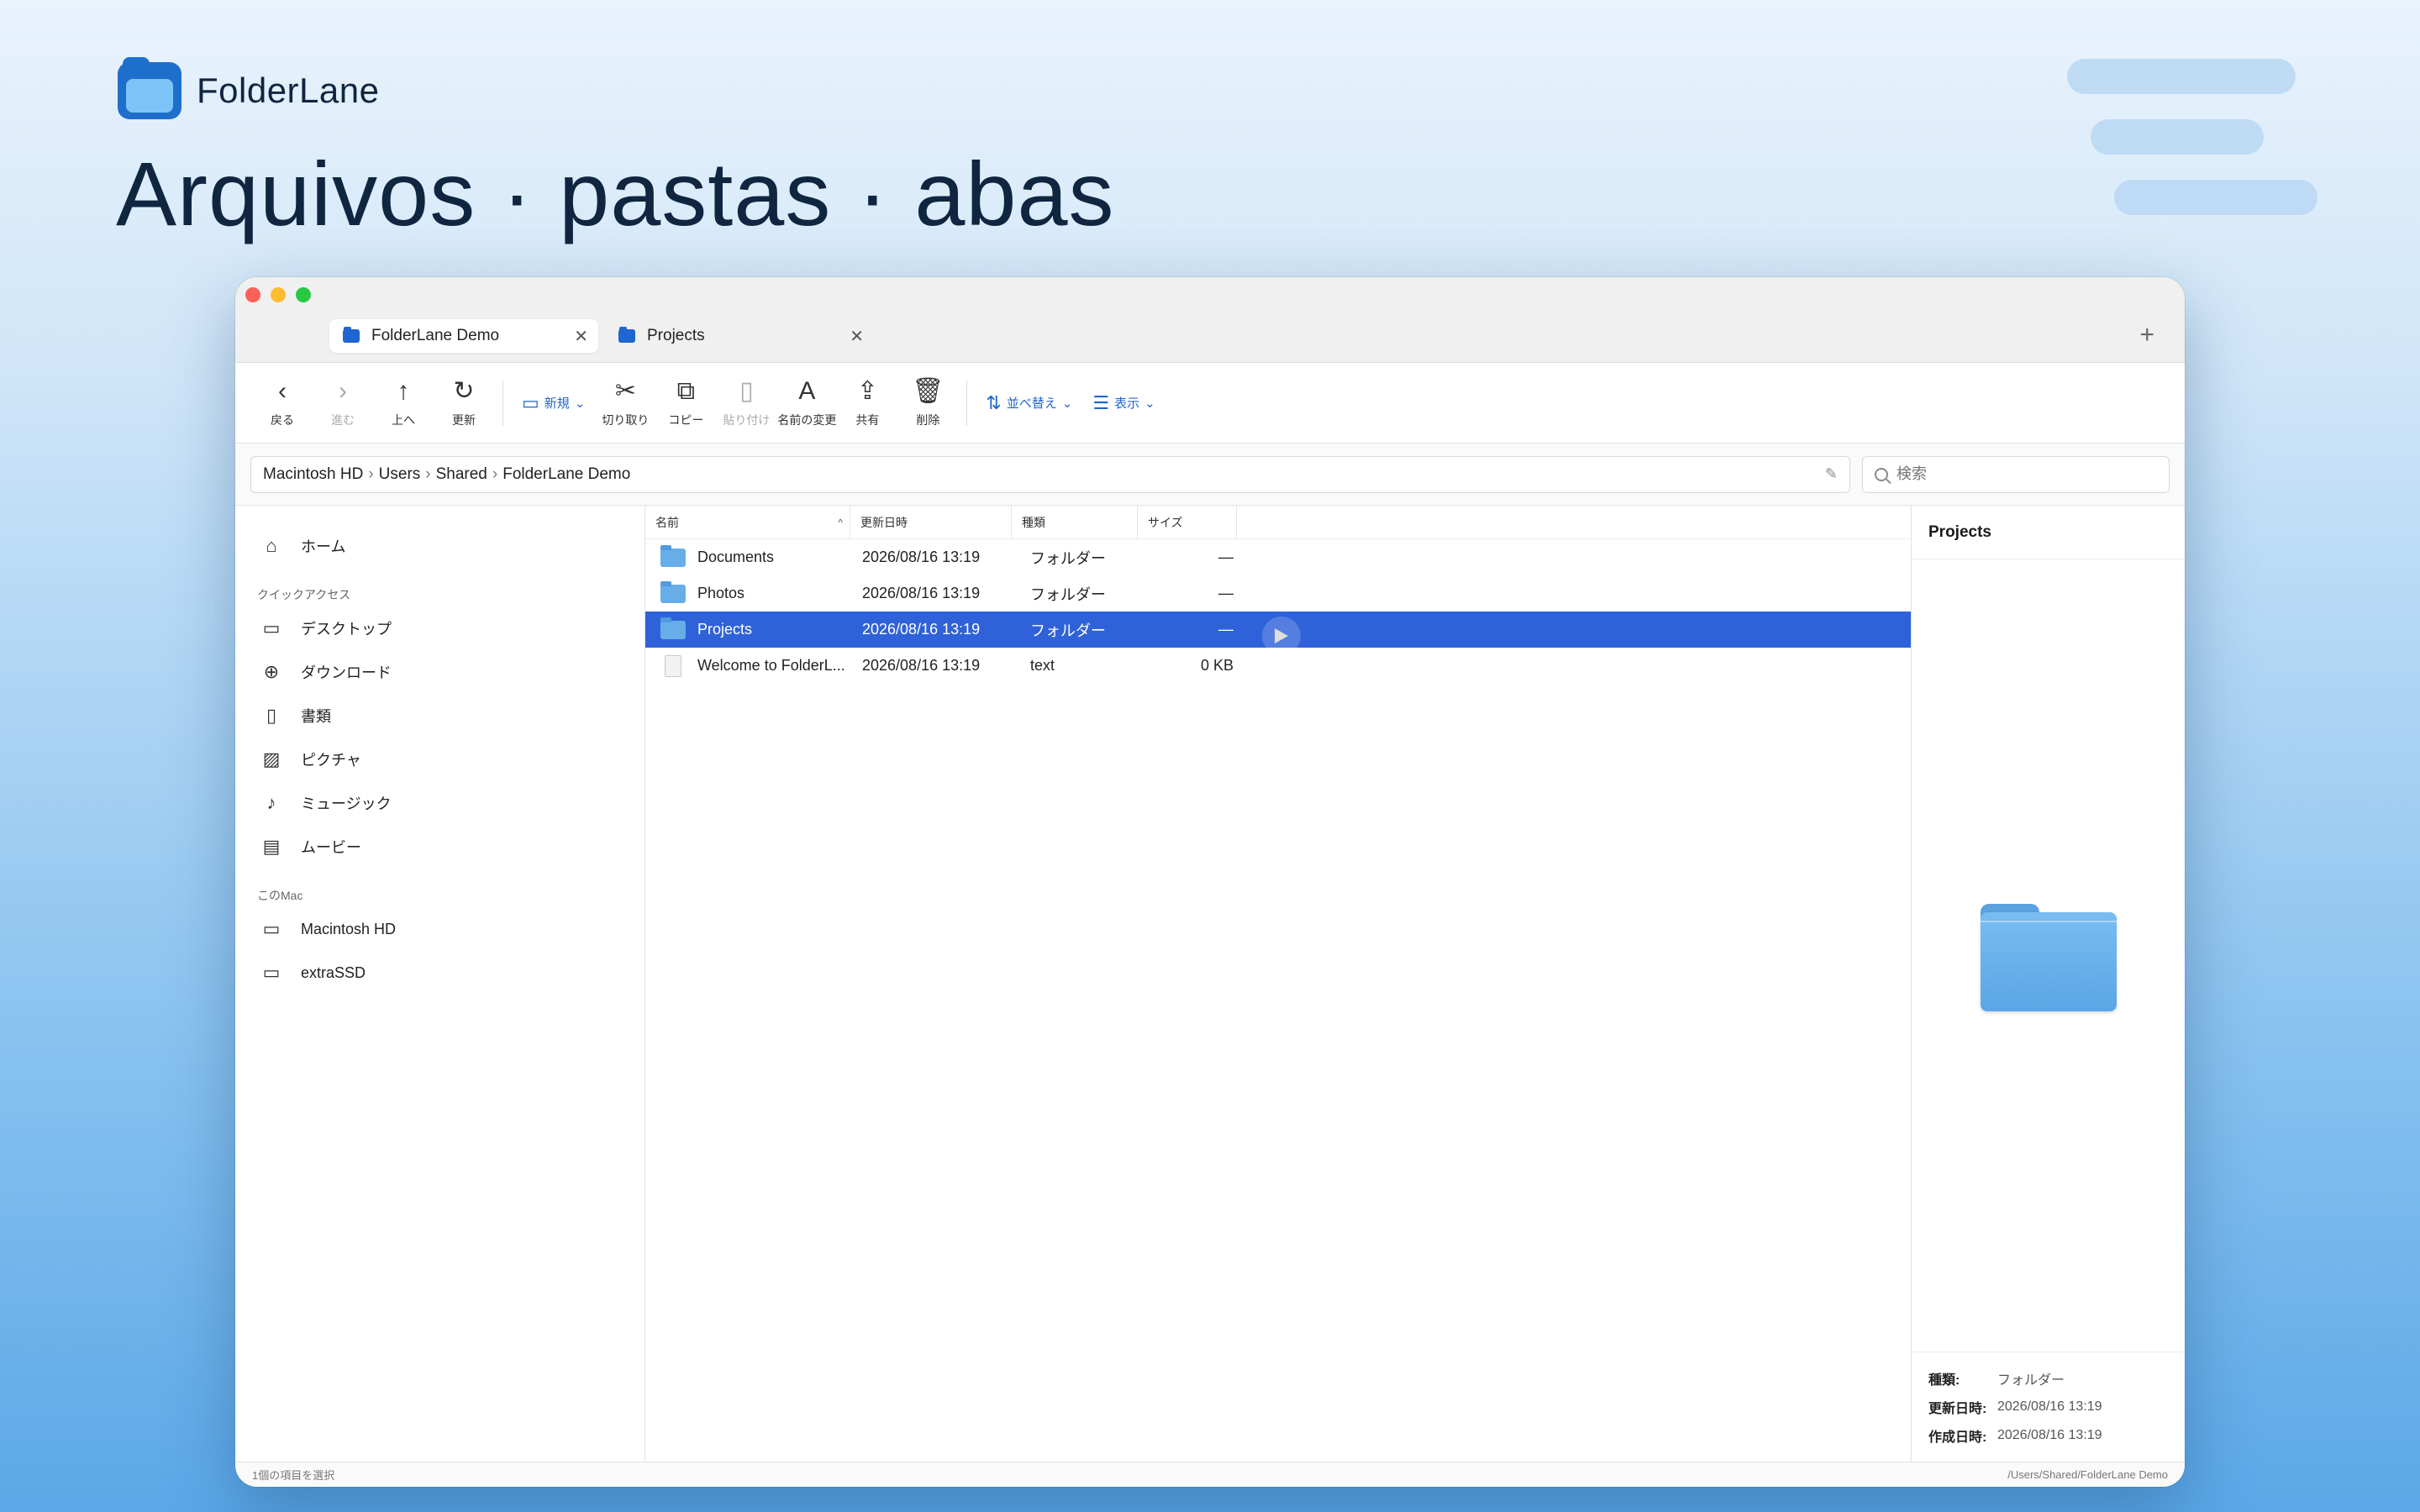 The image size is (2420, 1512). I want to click on column-label: サイズ, so click(1165, 522).